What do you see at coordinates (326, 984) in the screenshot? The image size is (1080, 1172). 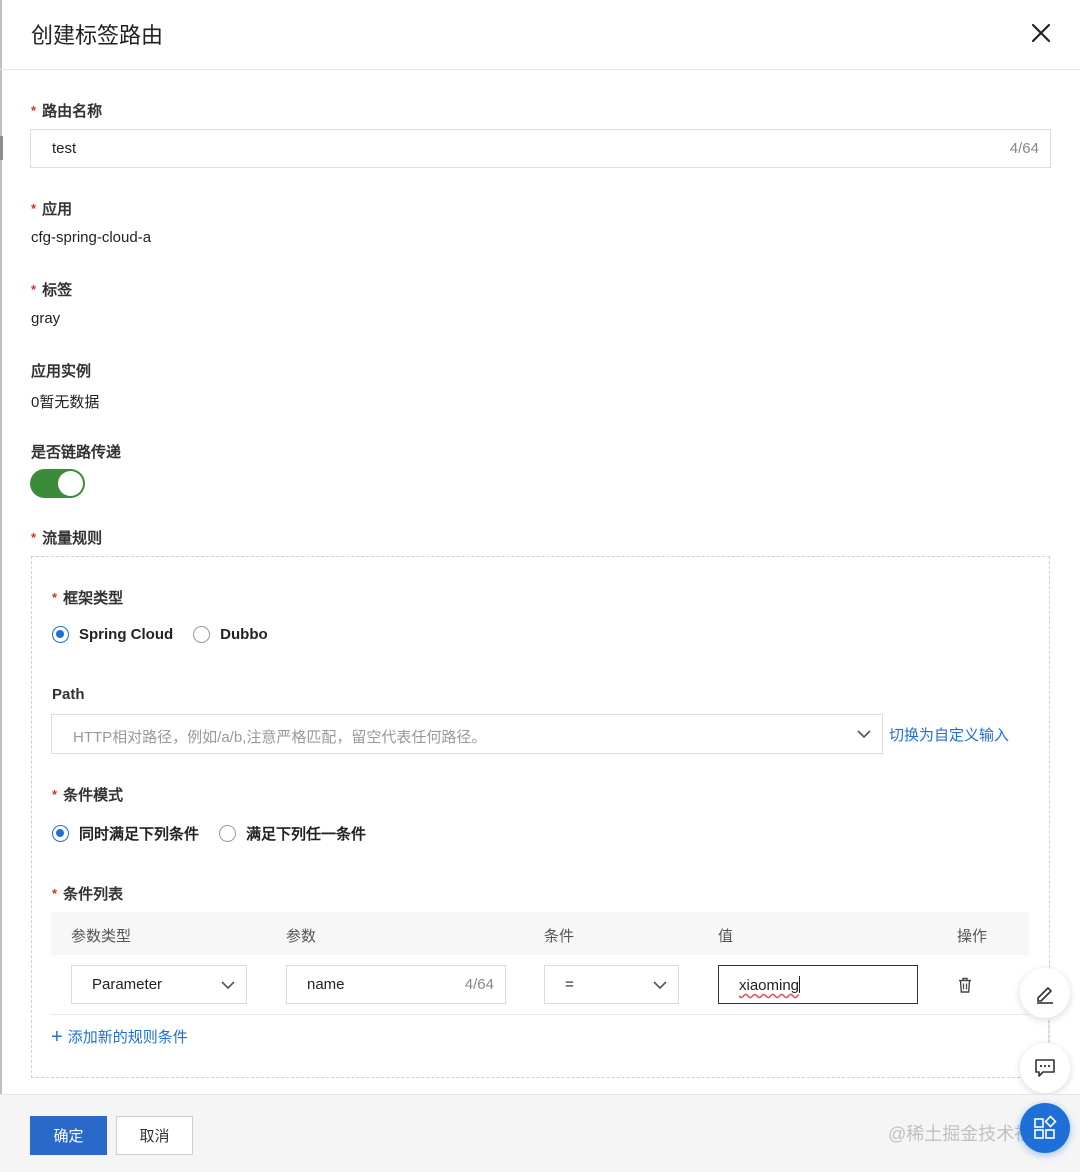 I see `param-value: name` at bounding box center [326, 984].